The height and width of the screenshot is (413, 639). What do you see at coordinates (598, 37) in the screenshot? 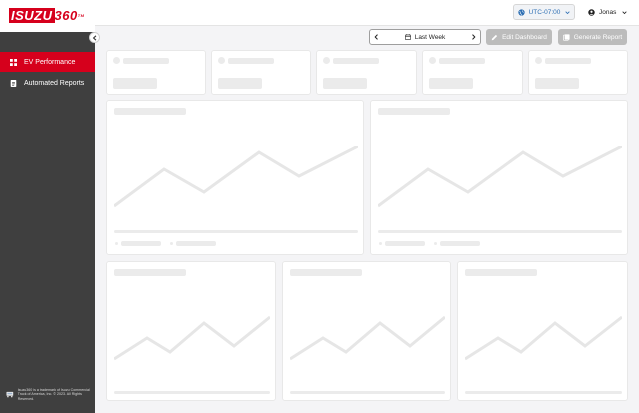
I see `generate-report-label: Generate Report` at bounding box center [598, 37].